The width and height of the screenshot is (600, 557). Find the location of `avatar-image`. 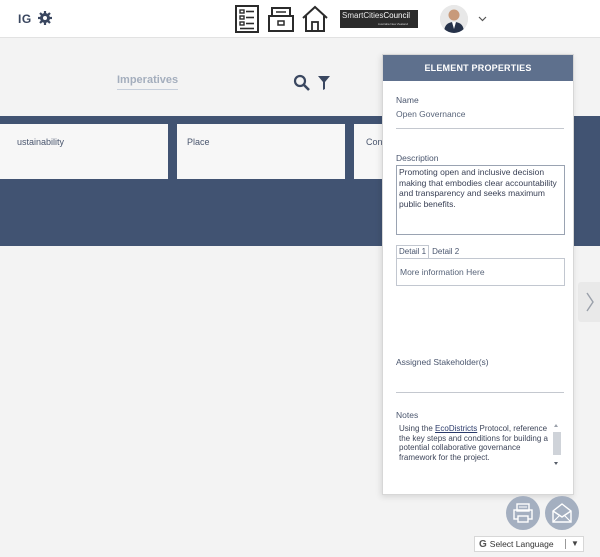

avatar-image is located at coordinates (454, 19).